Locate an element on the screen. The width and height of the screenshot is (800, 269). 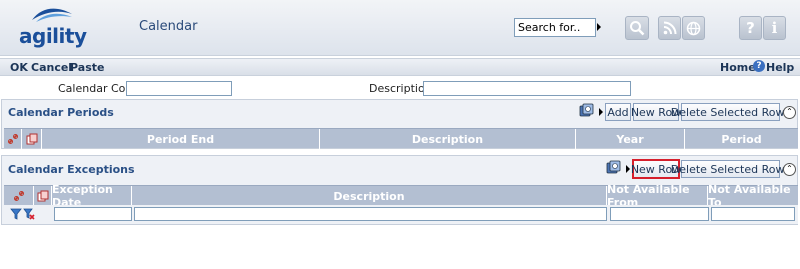
column-header: Period End is located at coordinates (181, 139).